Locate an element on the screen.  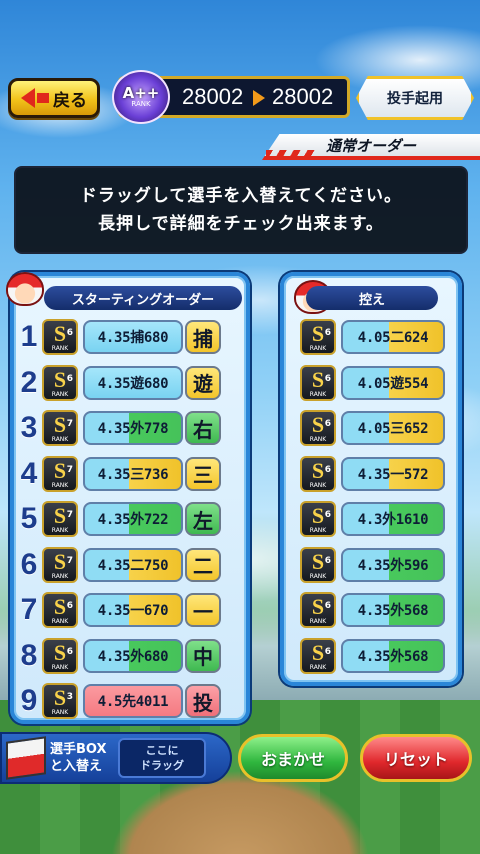
auto-assign-button: おまかせ is located at coordinates (293, 758).